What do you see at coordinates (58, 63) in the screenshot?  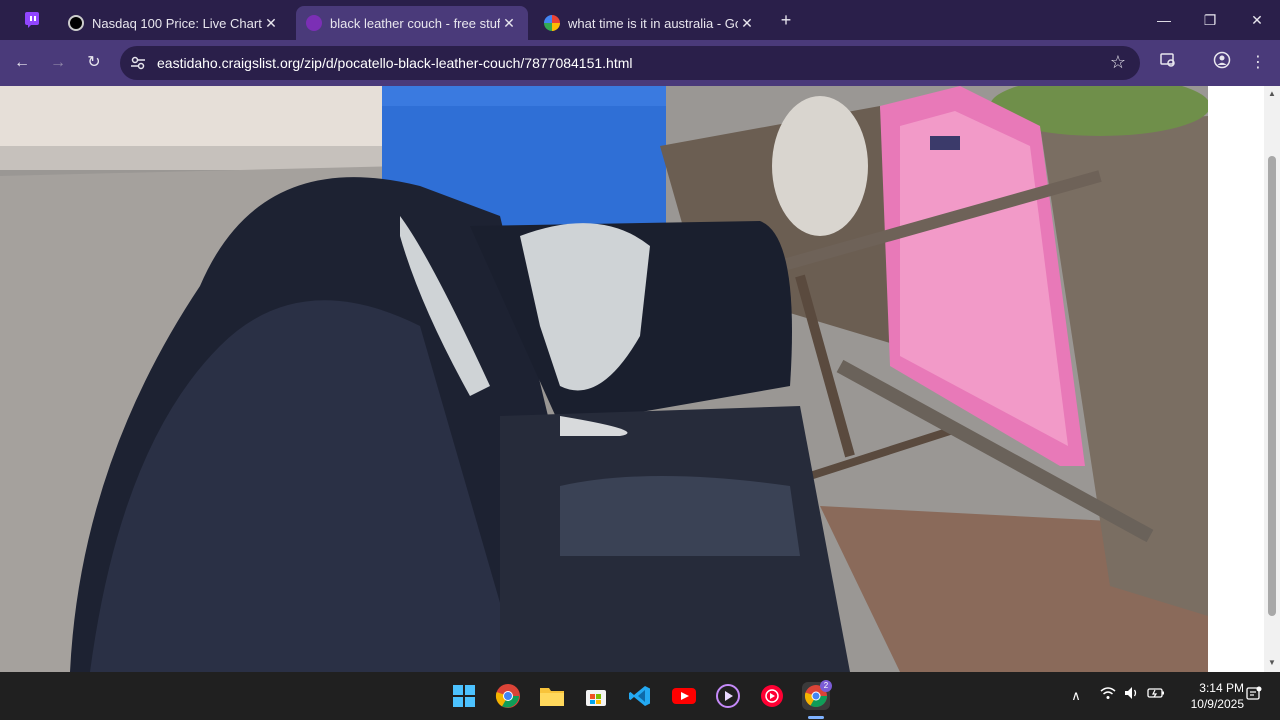 I see `forward-button: →` at bounding box center [58, 63].